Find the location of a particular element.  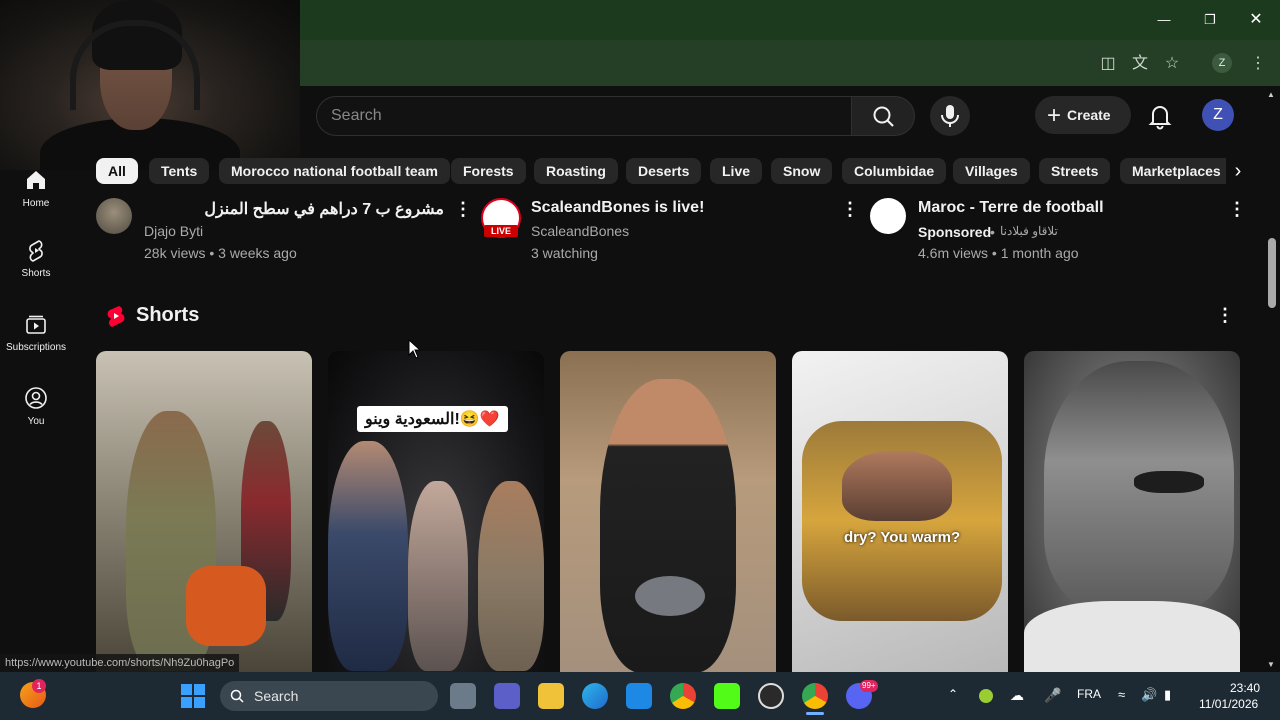

nav-subscriptions: Subscriptions is located at coordinates (36, 347).